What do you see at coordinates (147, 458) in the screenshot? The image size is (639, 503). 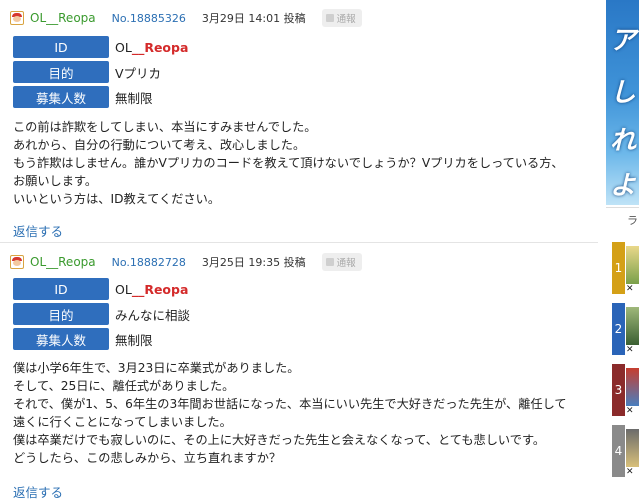 I see `body-line: どうしたら、この悲しみから、立ち直れますか？` at bounding box center [147, 458].